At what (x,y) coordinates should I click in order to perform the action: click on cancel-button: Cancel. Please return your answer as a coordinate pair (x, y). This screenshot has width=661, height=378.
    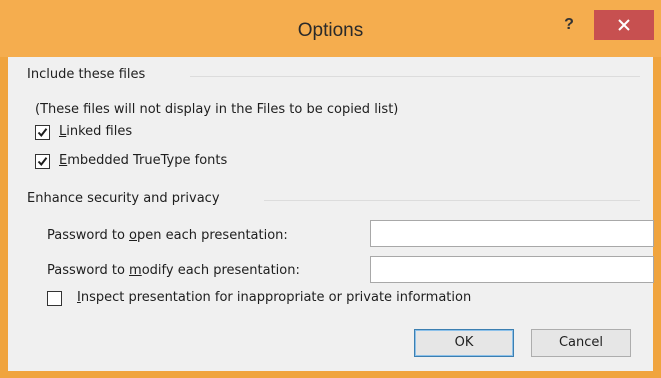
    Looking at the image, I should click on (581, 343).